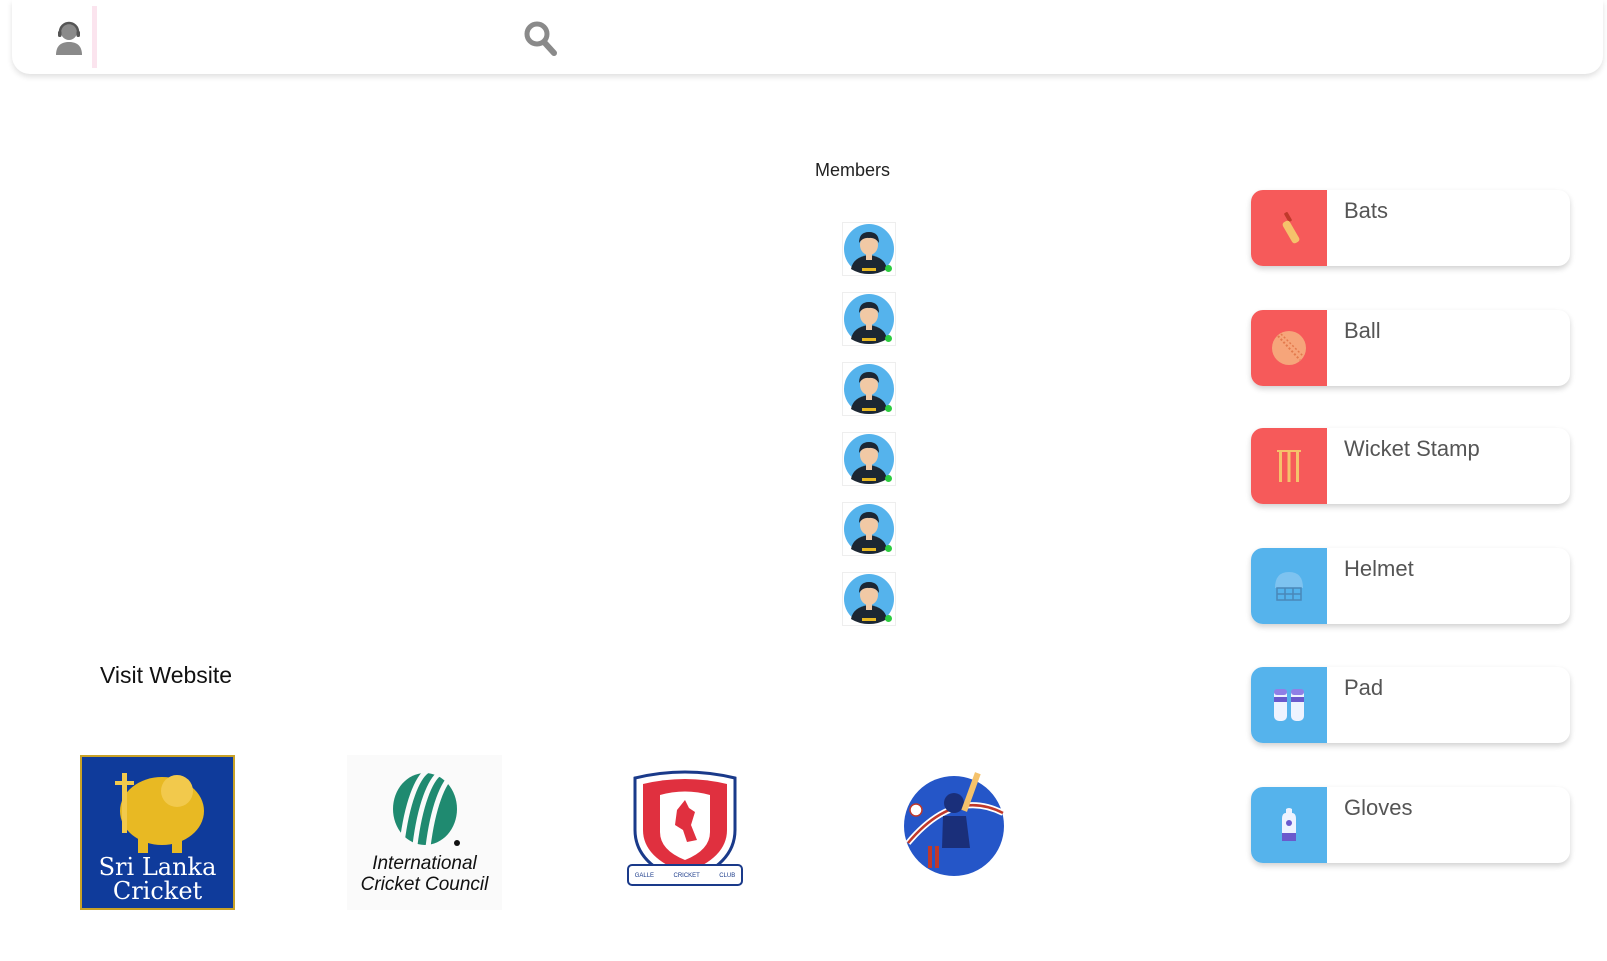 This screenshot has width=1607, height=961. What do you see at coordinates (727, 876) in the screenshot?
I see `band-word: CLUB` at bounding box center [727, 876].